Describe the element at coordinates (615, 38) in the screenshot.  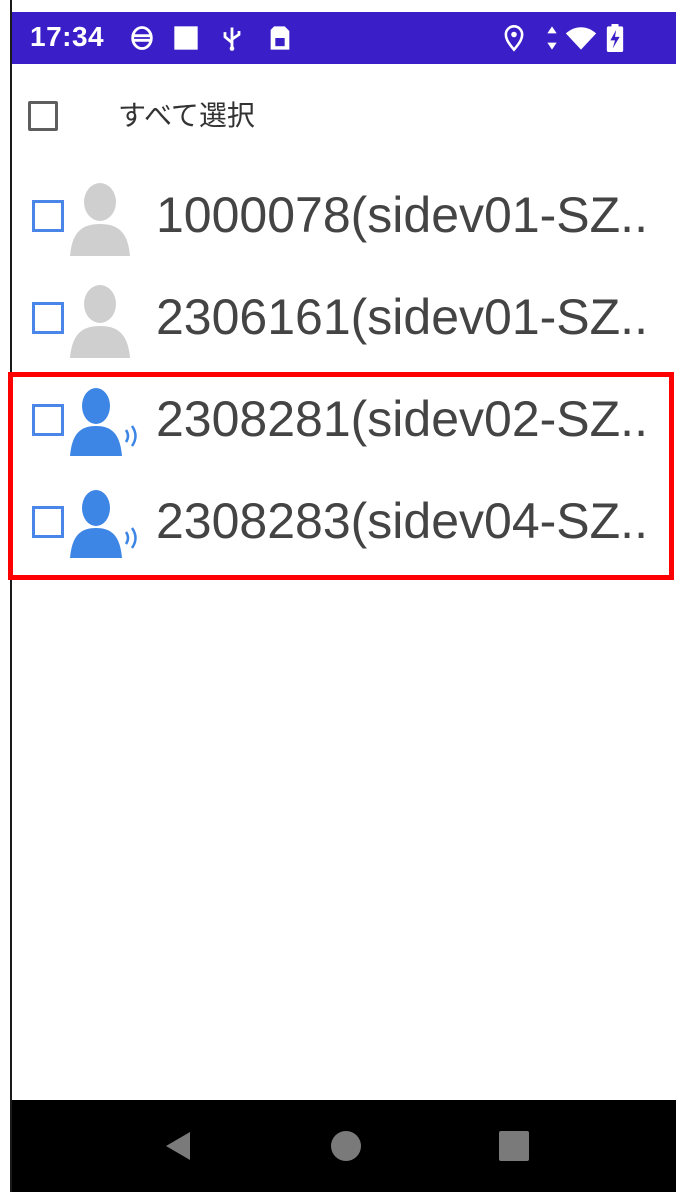
I see `battery-charging-icon` at that location.